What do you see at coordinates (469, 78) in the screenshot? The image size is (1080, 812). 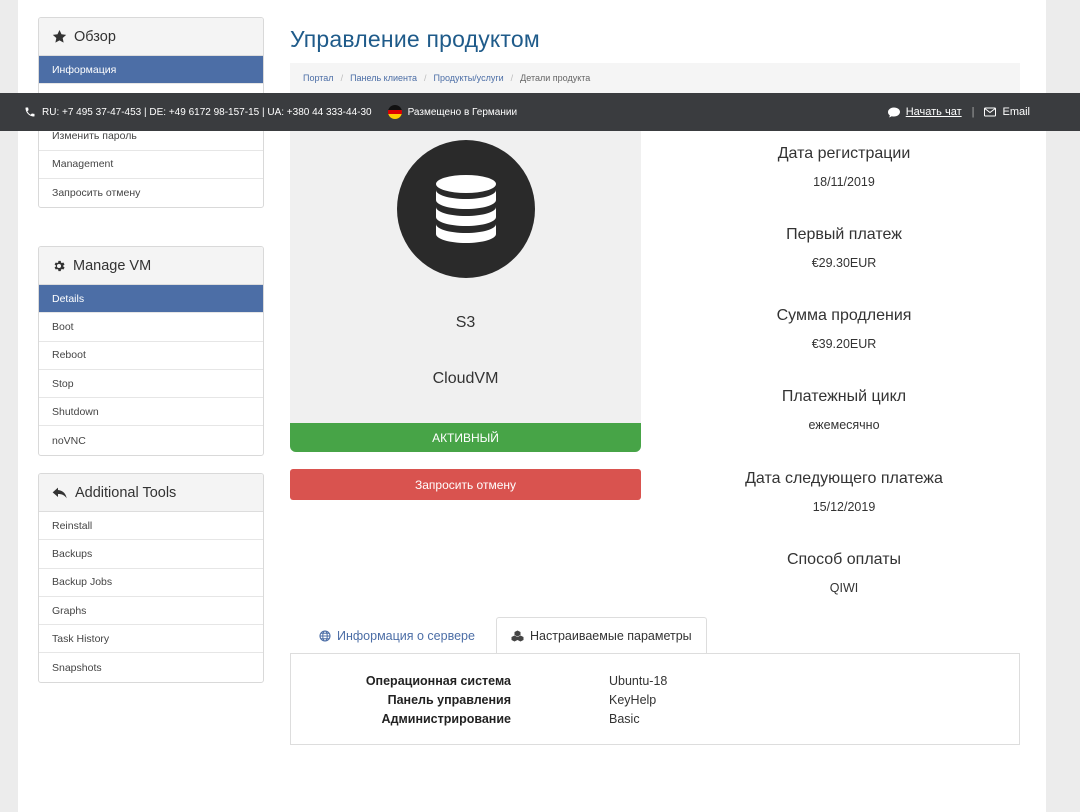 I see `breadcrumb-products: Продукты/услуги` at bounding box center [469, 78].